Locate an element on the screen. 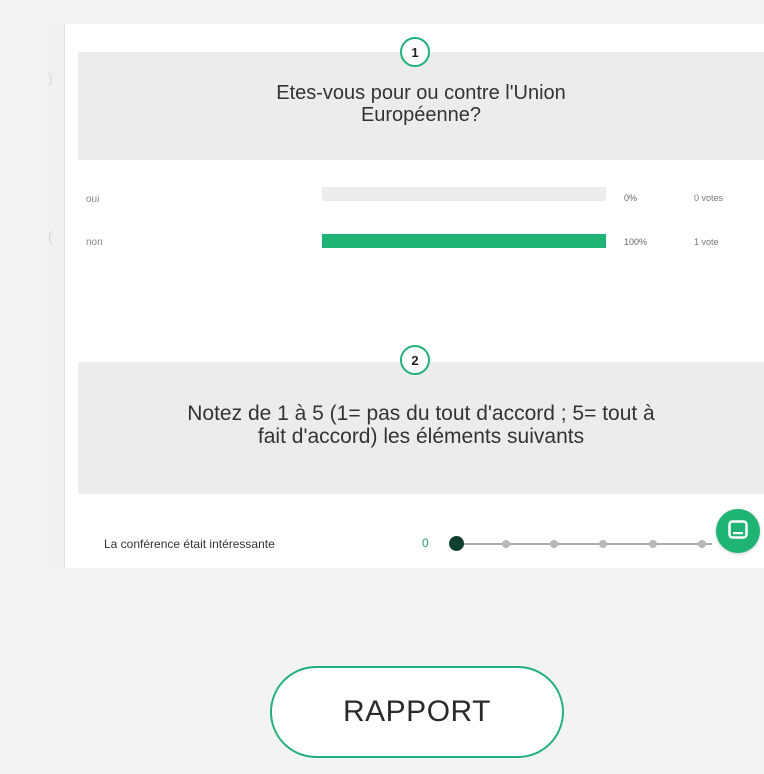 Image resolution: width=764 pixels, height=774 pixels. option-label: non is located at coordinates (94, 242).